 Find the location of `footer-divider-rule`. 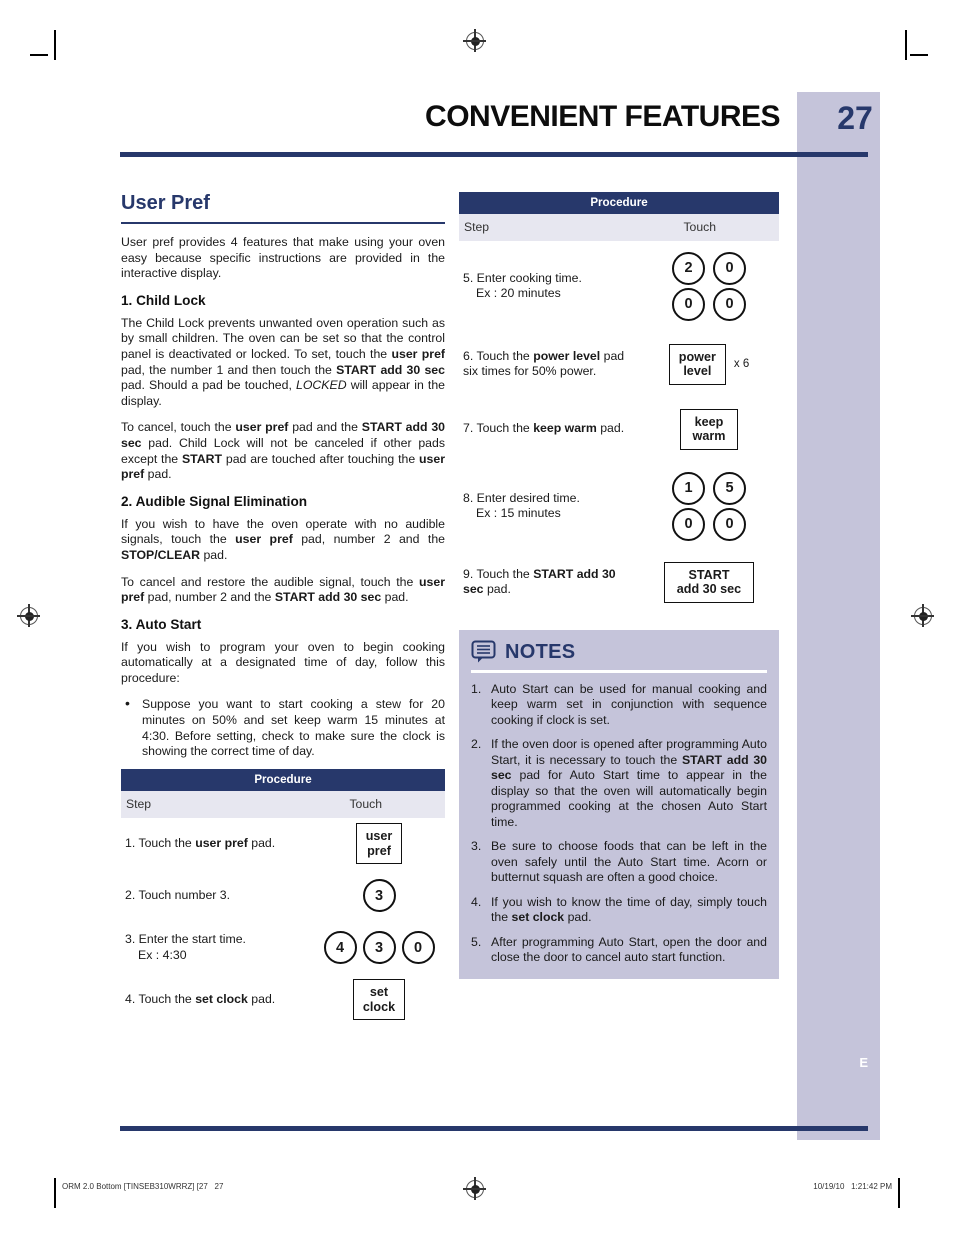

footer-divider-rule is located at coordinates (494, 1128).